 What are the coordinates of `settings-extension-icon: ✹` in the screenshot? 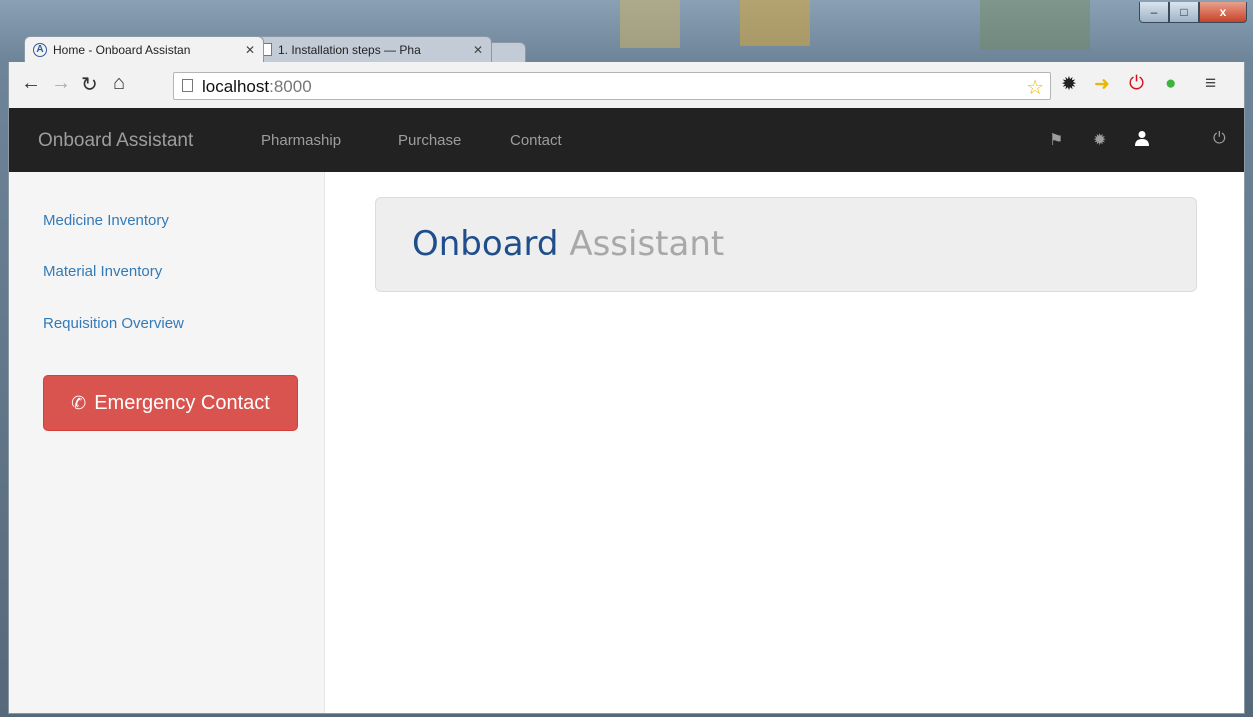 It's located at (1069, 84).